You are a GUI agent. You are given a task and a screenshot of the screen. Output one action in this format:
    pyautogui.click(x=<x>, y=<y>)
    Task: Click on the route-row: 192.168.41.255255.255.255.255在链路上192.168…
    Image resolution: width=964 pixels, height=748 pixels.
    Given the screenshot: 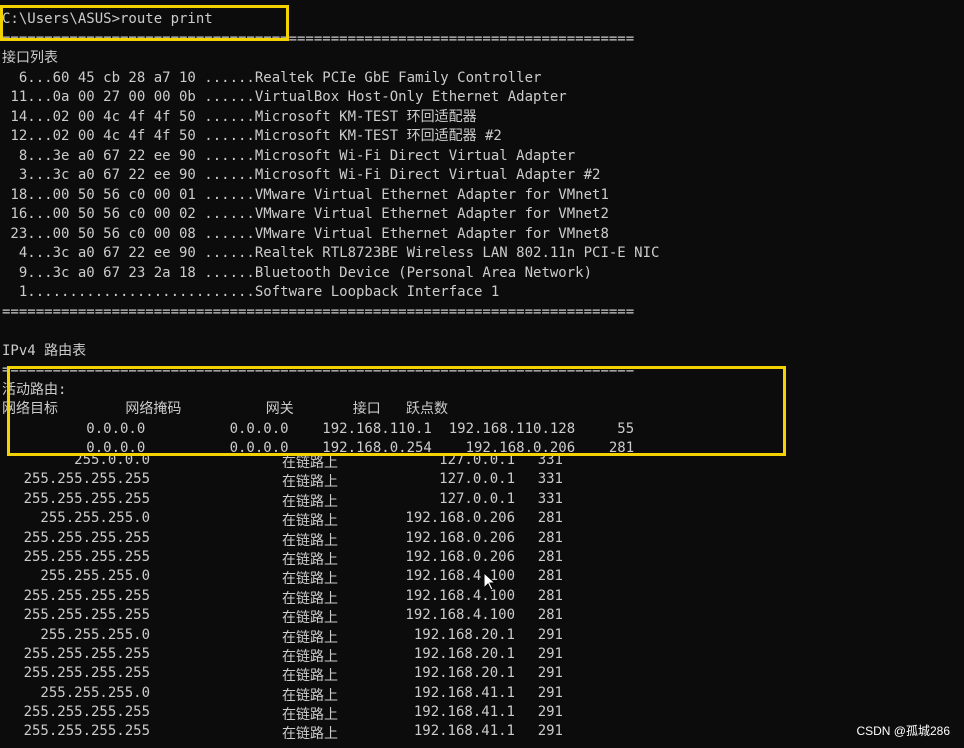 What is the action you would take?
    pyautogui.click(x=390, y=732)
    